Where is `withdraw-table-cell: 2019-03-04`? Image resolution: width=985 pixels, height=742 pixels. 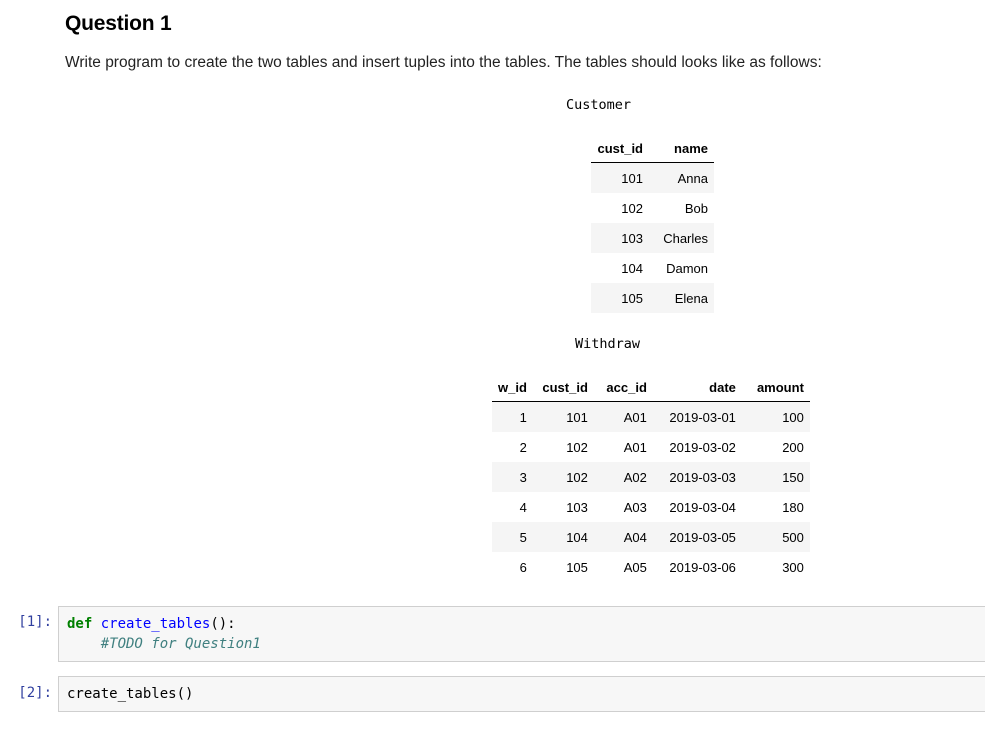 withdraw-table-cell: 2019-03-04 is located at coordinates (702, 507).